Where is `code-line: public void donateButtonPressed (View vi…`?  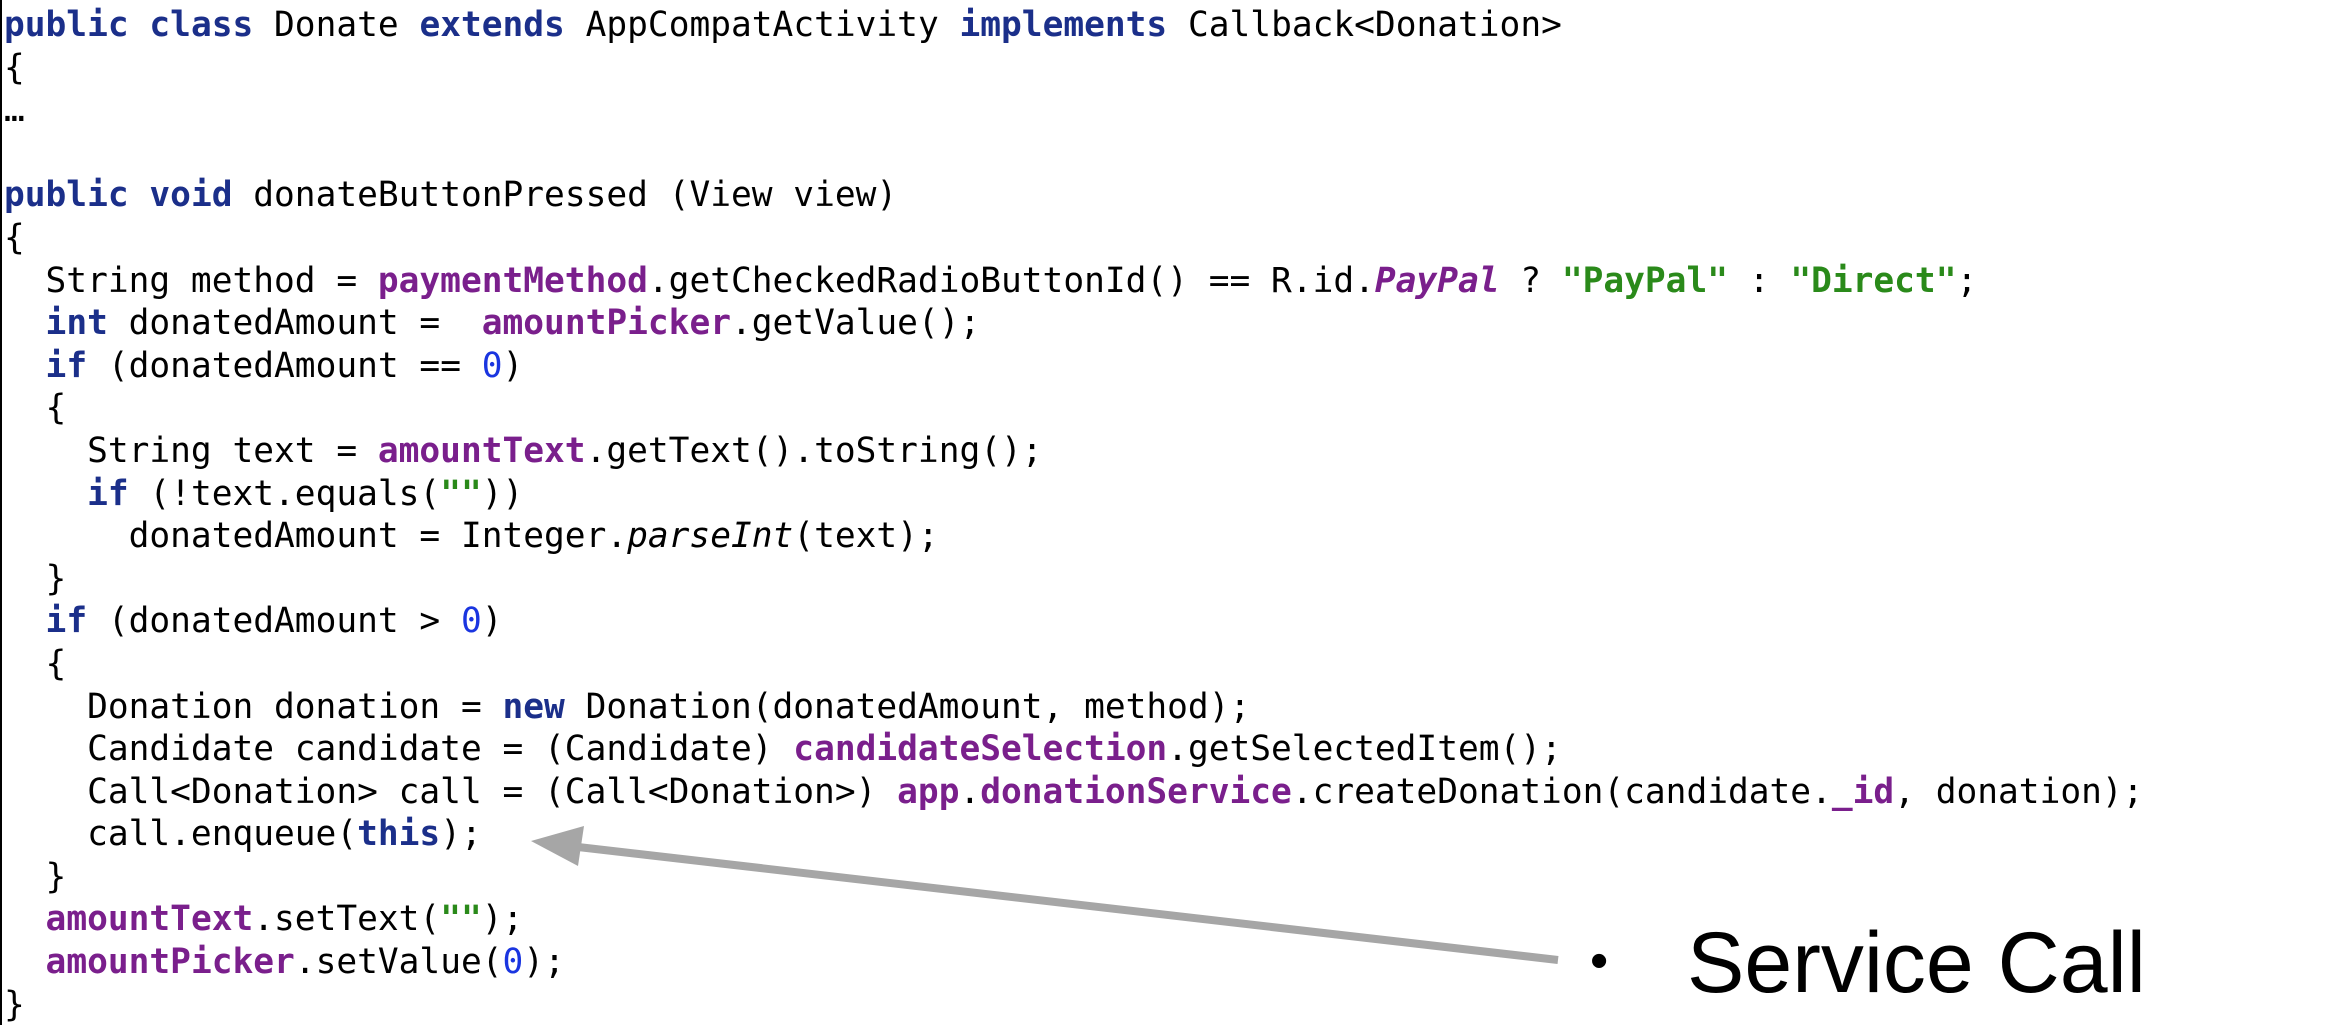 code-line: public void donateButtonPressed (View vi… is located at coordinates (1073, 195).